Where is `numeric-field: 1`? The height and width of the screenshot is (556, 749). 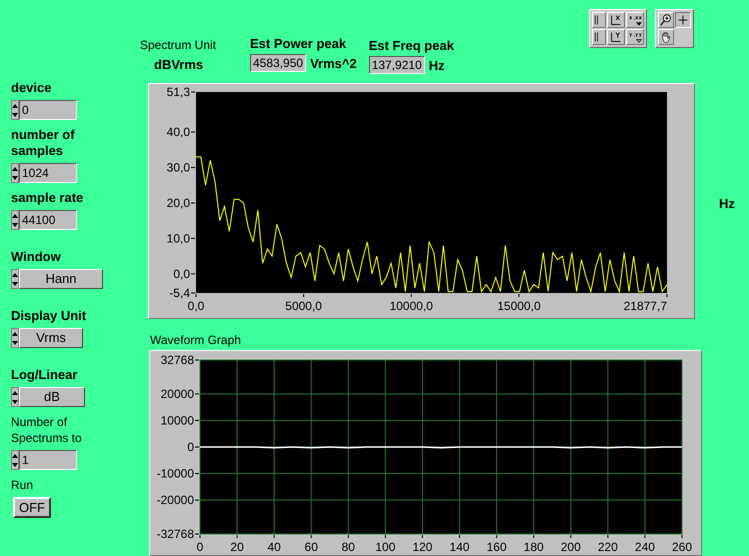
numeric-field: 1 is located at coordinates (48, 460).